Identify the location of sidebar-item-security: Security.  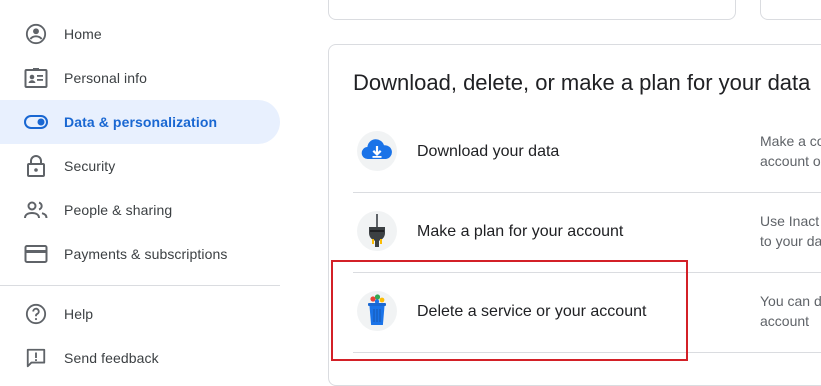
(140, 166).